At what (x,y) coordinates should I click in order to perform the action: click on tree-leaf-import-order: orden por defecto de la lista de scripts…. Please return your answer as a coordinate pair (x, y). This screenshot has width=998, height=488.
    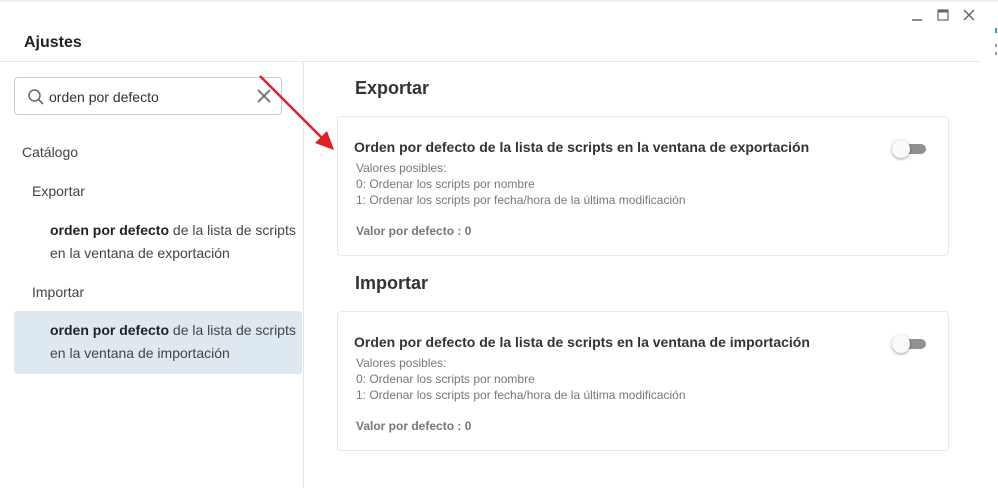
    Looking at the image, I should click on (158, 342).